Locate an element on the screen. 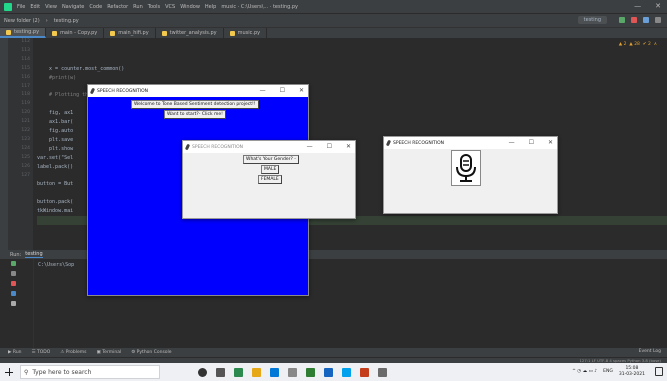 Image resolution: width=667 pixels, height=381 pixels. microphone-button is located at coordinates (466, 168).